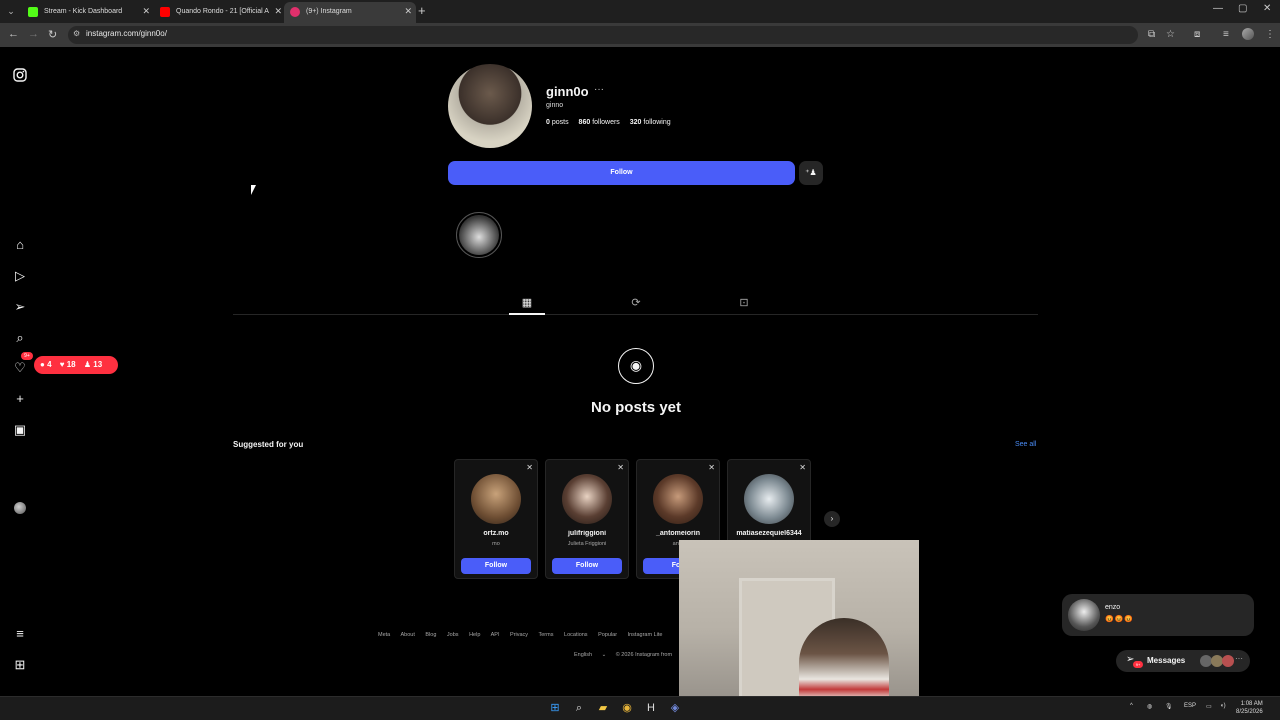 This screenshot has width=1280, height=720. Describe the element at coordinates (52, 34) in the screenshot. I see `reload-icon: ↻` at that location.